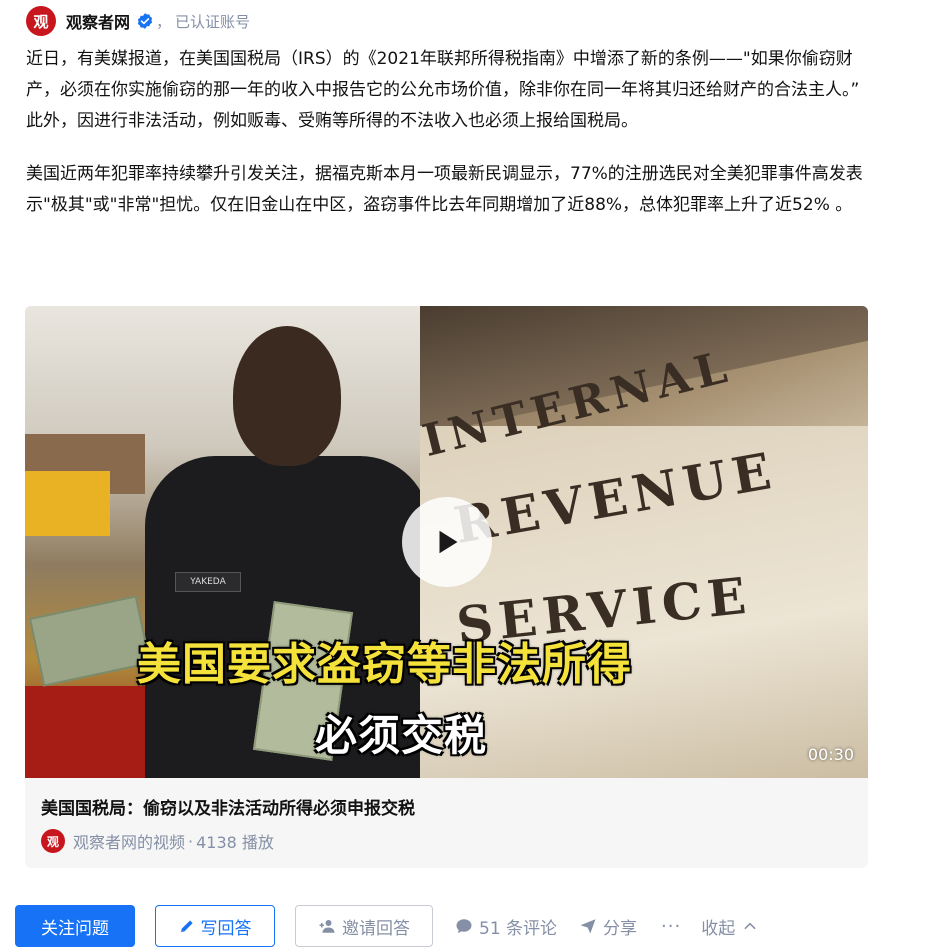 Image resolution: width=928 pixels, height=950 pixels. I want to click on author-row: 观 观察者网 ， 已认证账号, so click(138, 21).